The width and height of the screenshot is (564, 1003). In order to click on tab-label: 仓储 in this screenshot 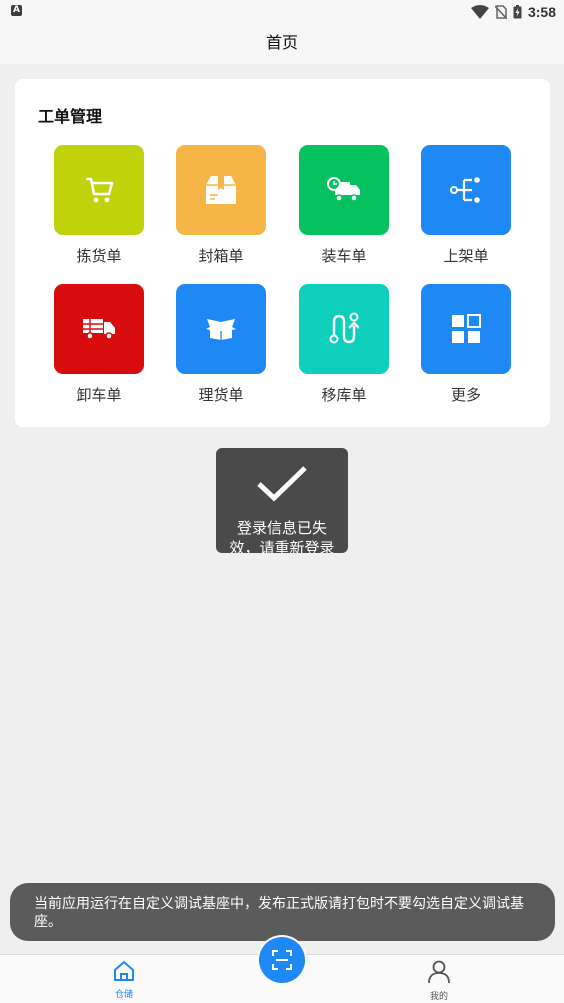, I will do `click(123, 995)`.